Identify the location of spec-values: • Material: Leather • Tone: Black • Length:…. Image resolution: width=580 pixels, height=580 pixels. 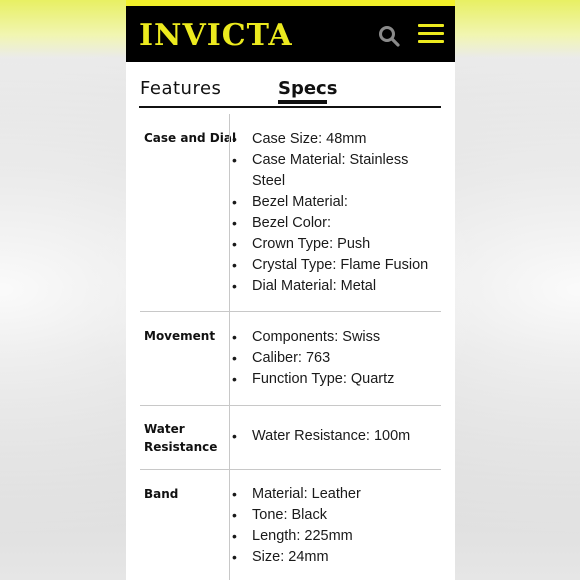
(337, 526).